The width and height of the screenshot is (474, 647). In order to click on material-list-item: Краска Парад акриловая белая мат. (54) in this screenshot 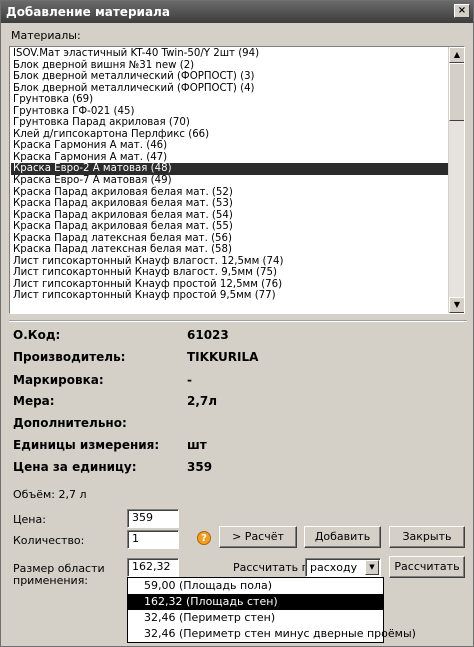, I will do `click(229, 216)`.